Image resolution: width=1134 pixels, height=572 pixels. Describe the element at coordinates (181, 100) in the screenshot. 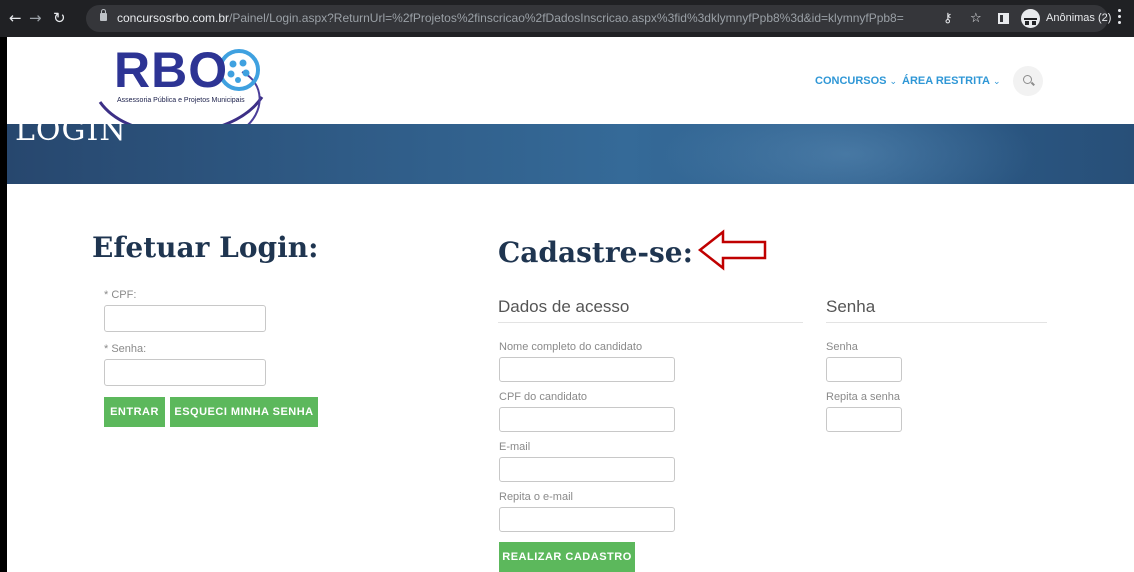

I see `logo-subtitle: Assessoria Pública e Projetos Municipais` at that location.